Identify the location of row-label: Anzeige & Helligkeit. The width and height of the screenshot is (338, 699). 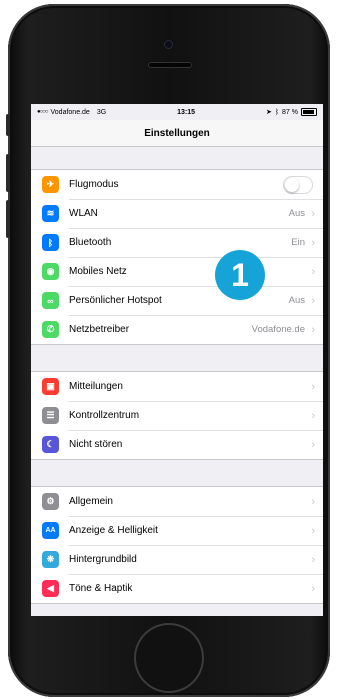
(196, 531).